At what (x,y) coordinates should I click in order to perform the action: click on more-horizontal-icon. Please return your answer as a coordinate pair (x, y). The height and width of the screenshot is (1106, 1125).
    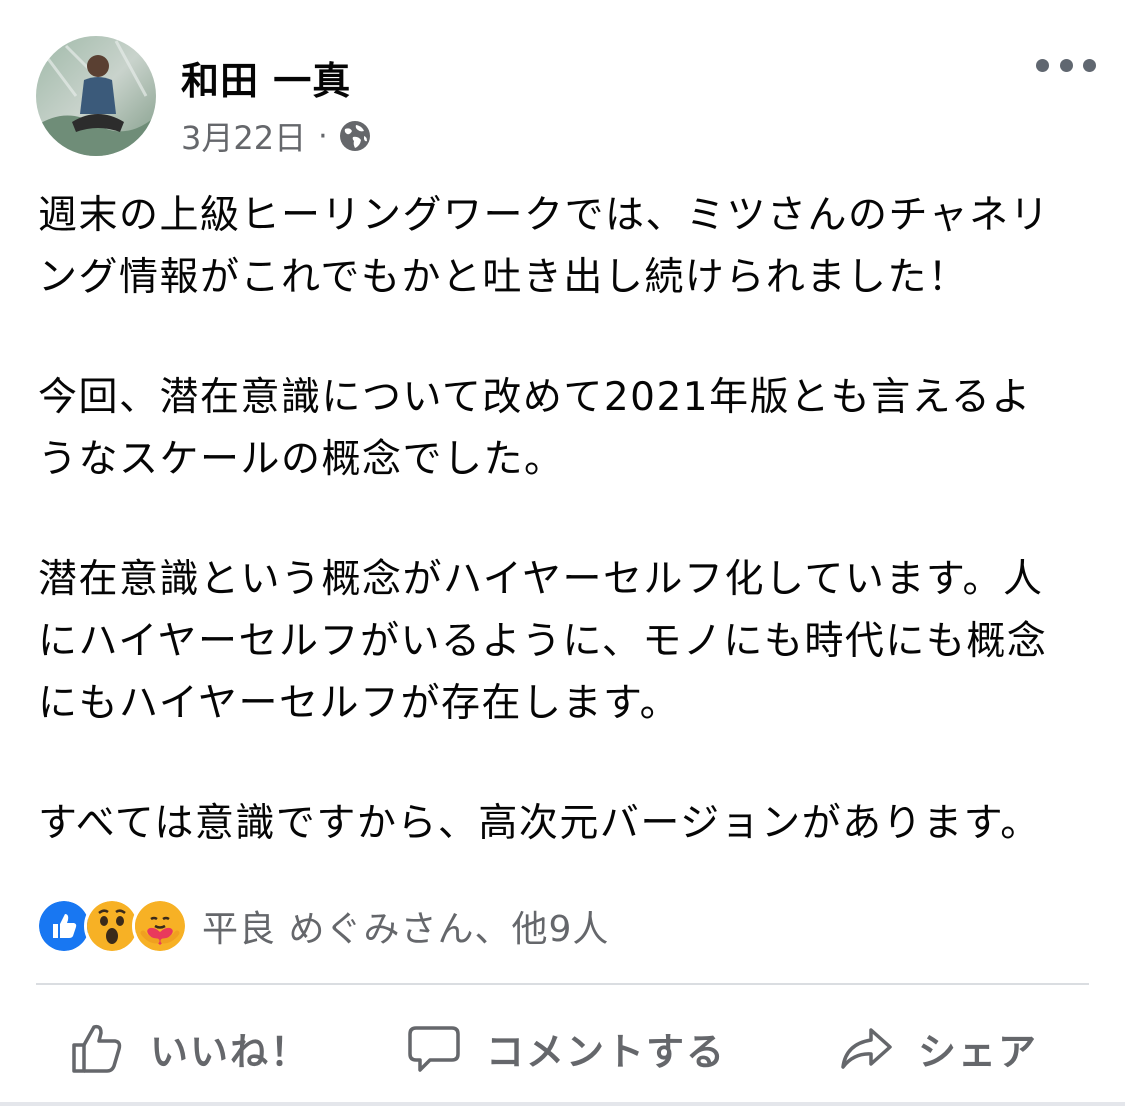
    Looking at the image, I should click on (1042, 65).